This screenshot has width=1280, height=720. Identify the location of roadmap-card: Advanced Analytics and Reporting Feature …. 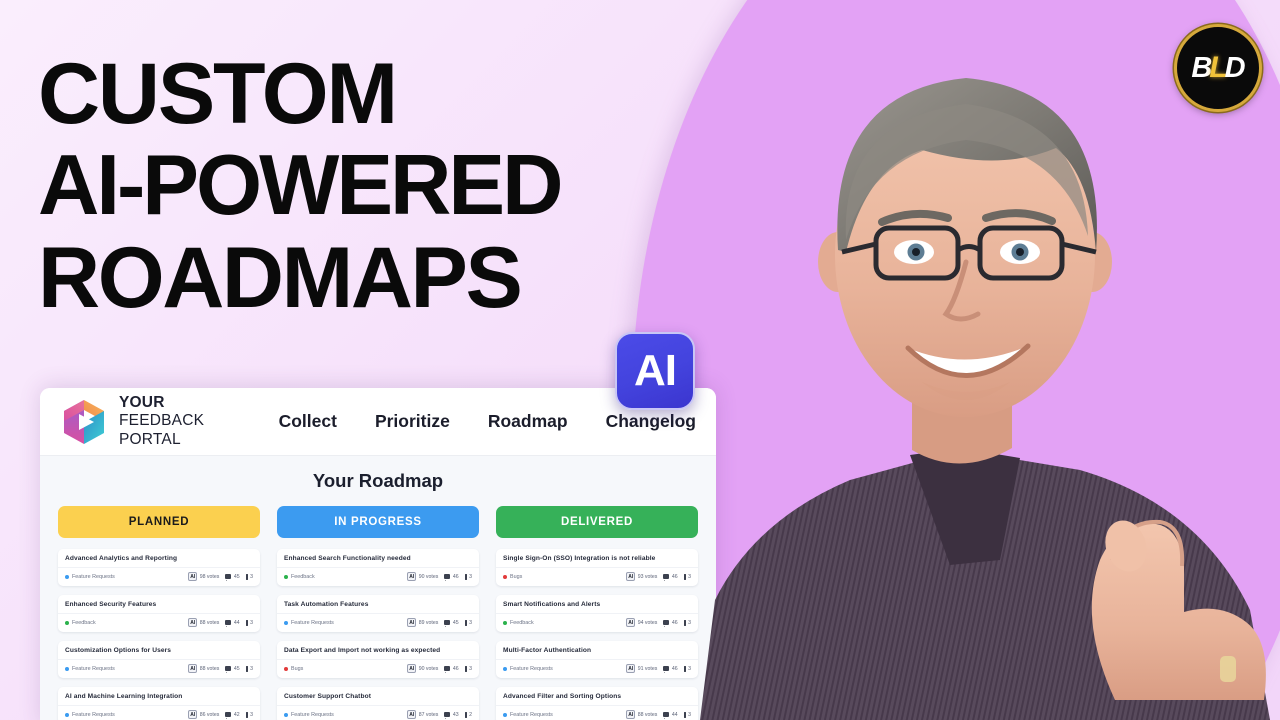
(159, 567).